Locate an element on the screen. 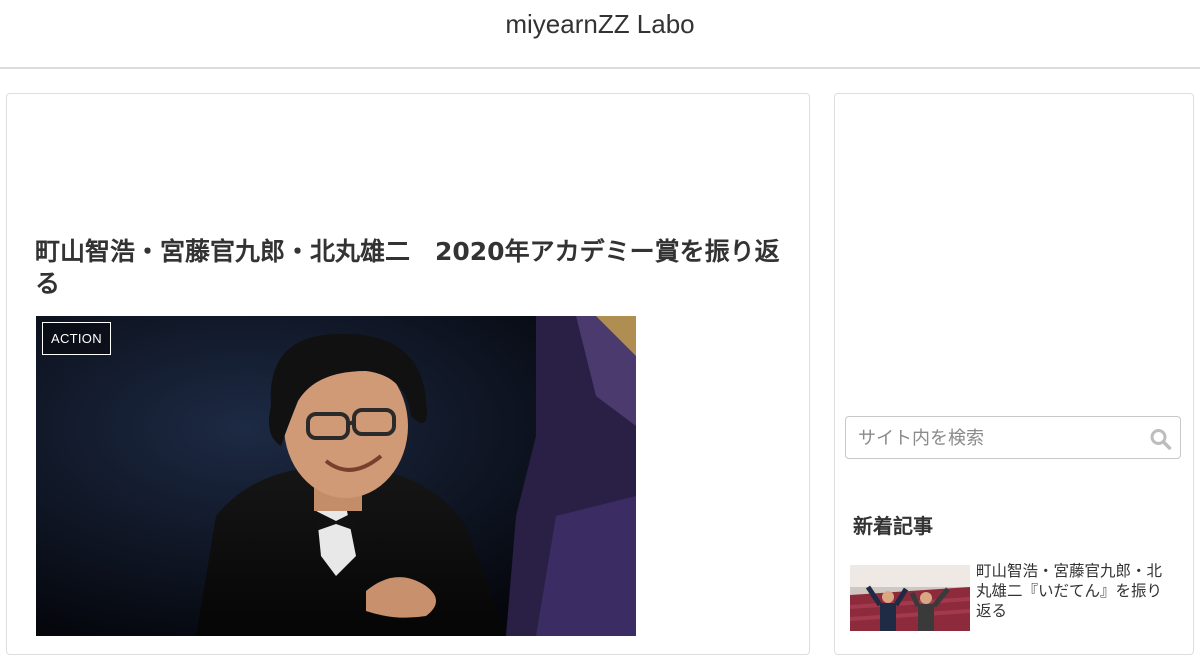 Image resolution: width=1200 pixels, height=655 pixels. search-button is located at coordinates (1161, 439).